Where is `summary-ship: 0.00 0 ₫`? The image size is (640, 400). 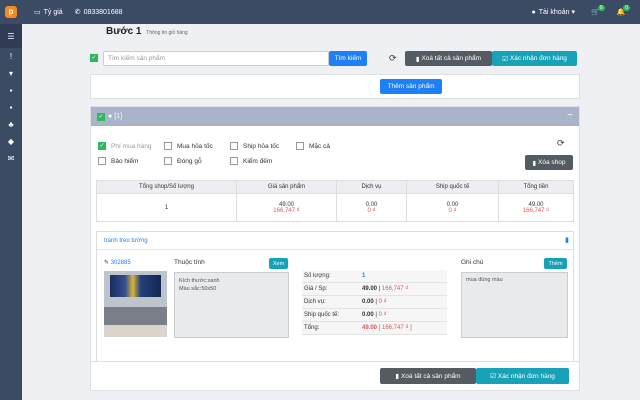 summary-ship: 0.00 0 ₫ is located at coordinates (452, 207).